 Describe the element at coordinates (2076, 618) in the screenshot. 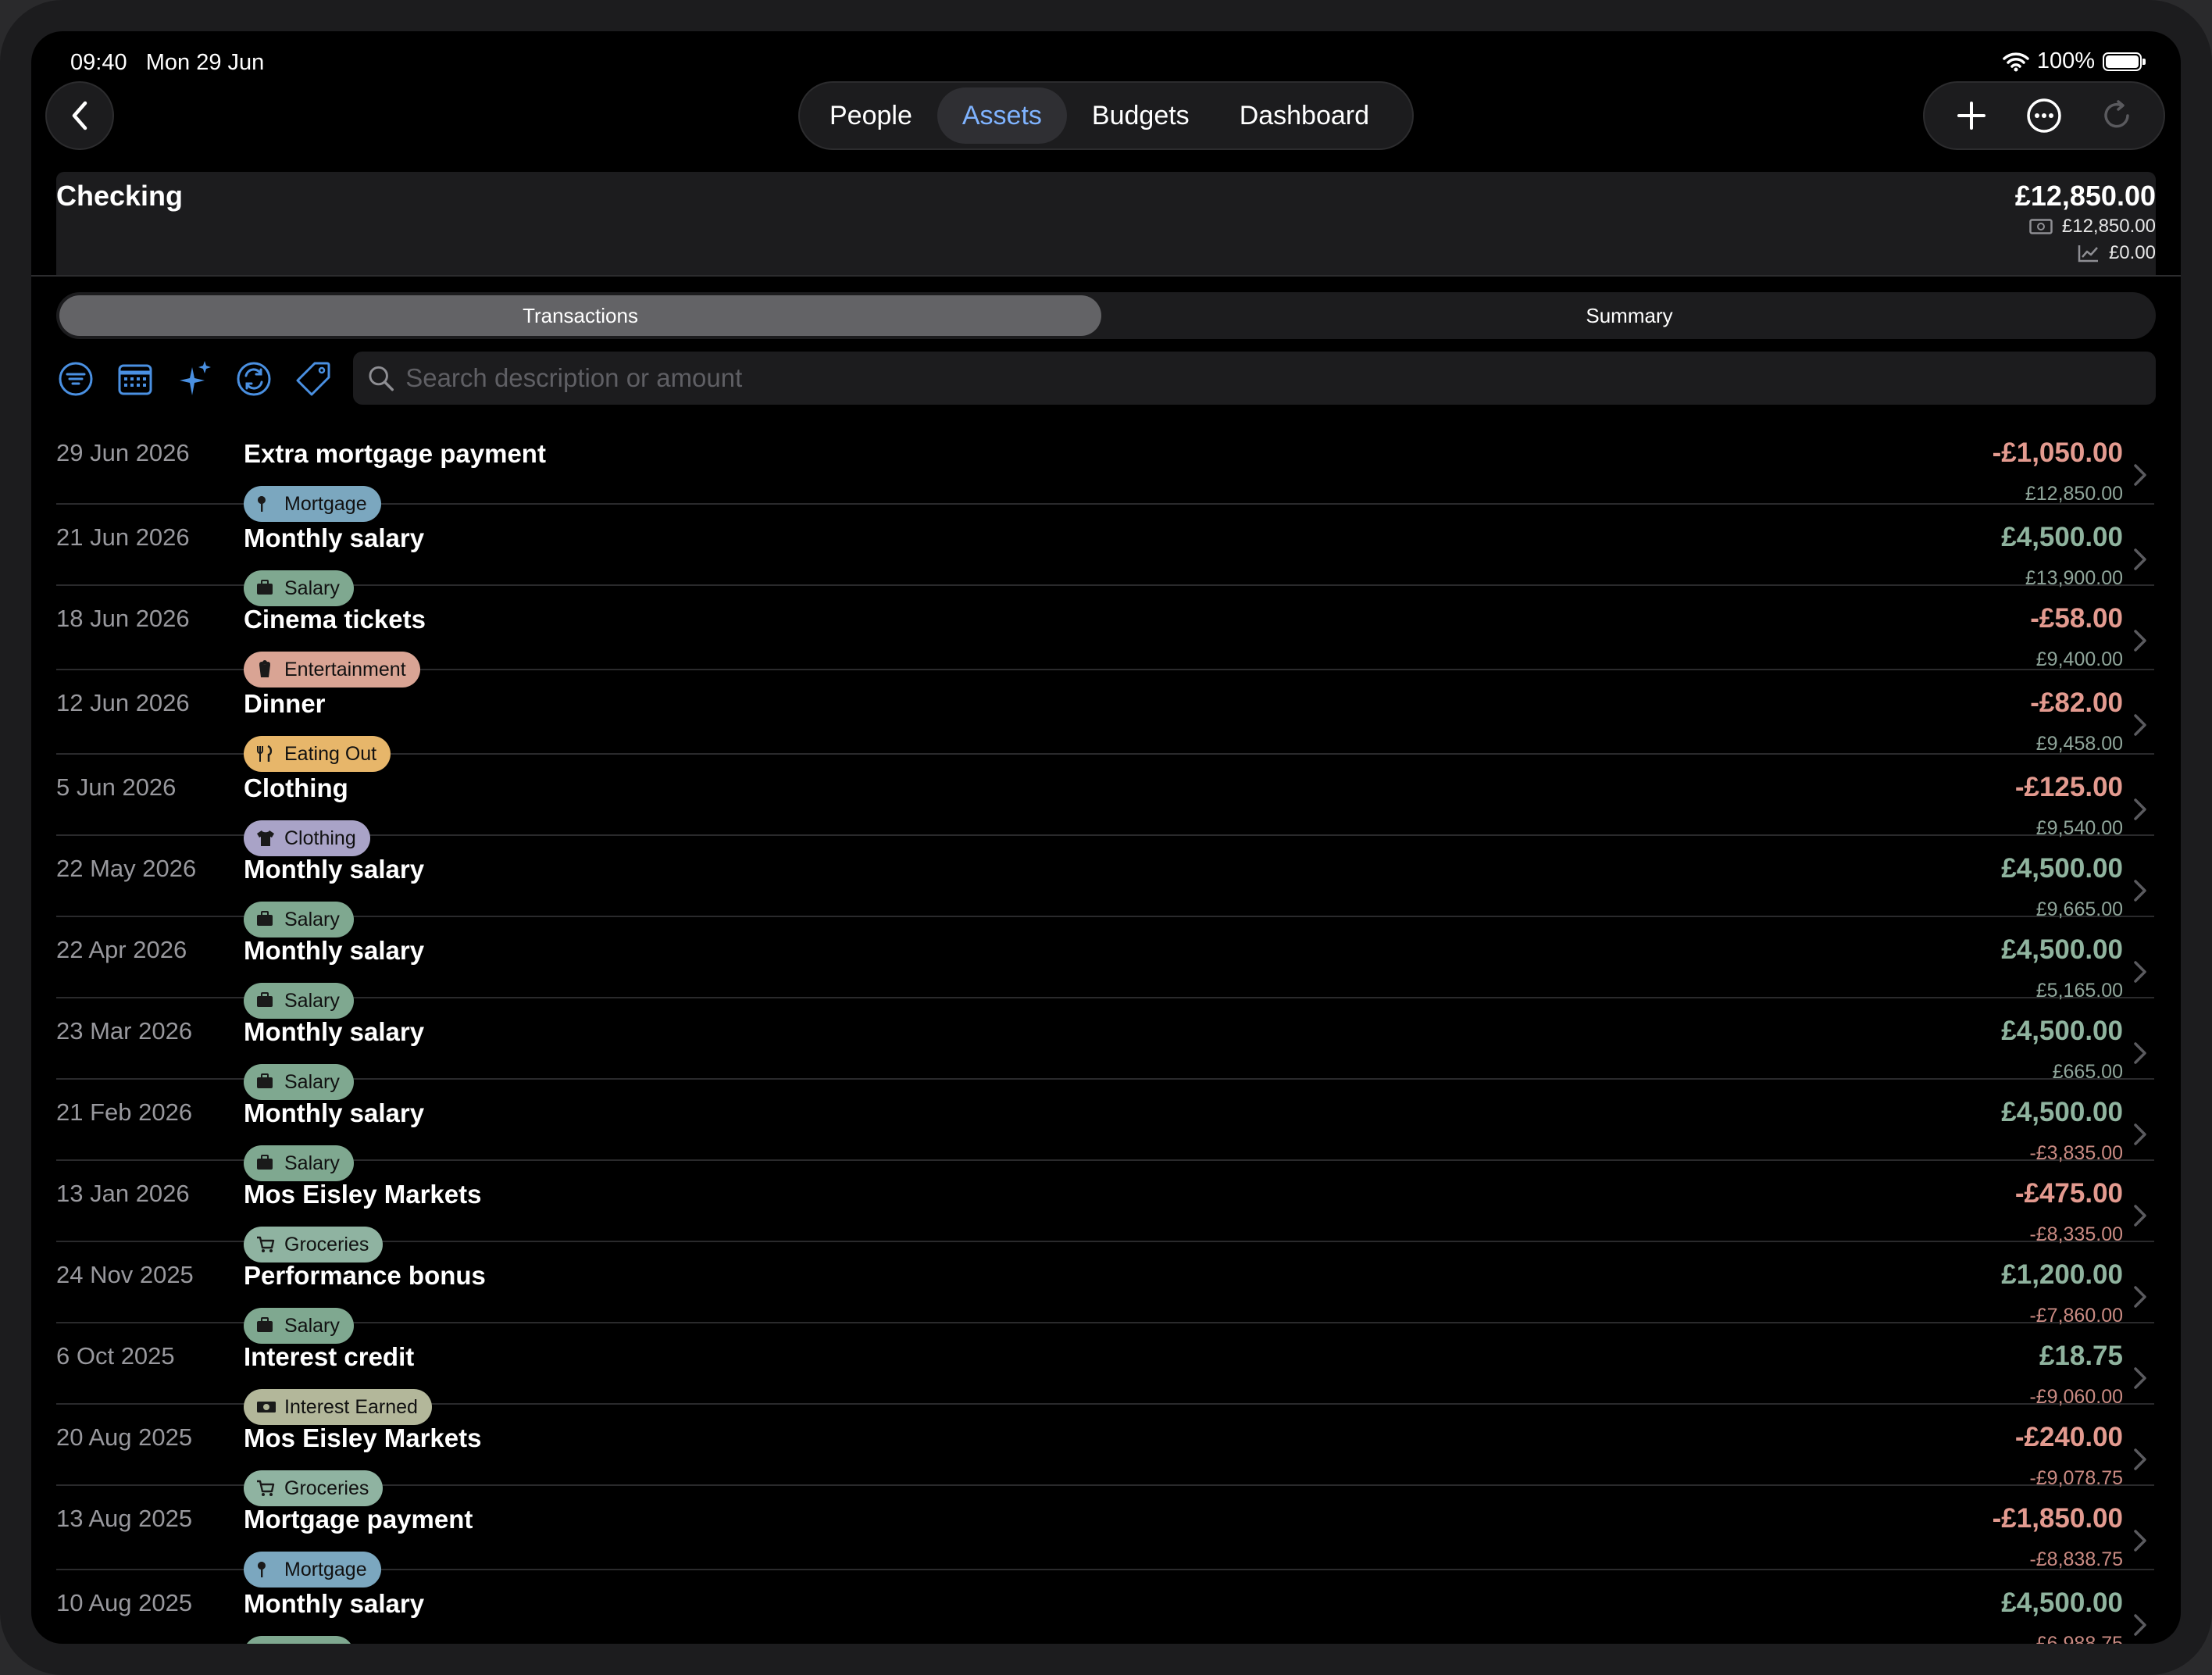

I see `transaction-amount: -£58.00` at that location.